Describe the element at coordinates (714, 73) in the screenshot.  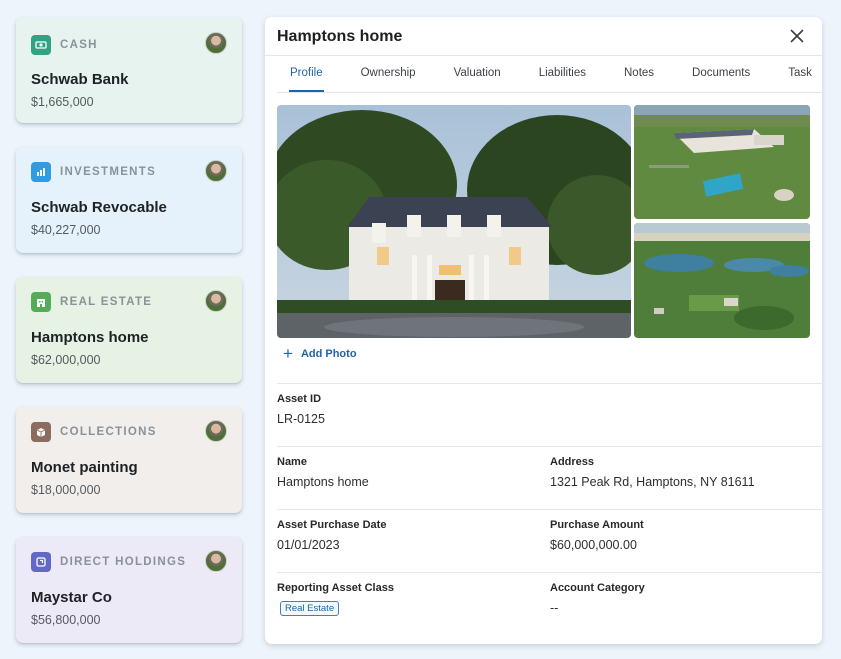
I see `tab-documents: Documents` at that location.